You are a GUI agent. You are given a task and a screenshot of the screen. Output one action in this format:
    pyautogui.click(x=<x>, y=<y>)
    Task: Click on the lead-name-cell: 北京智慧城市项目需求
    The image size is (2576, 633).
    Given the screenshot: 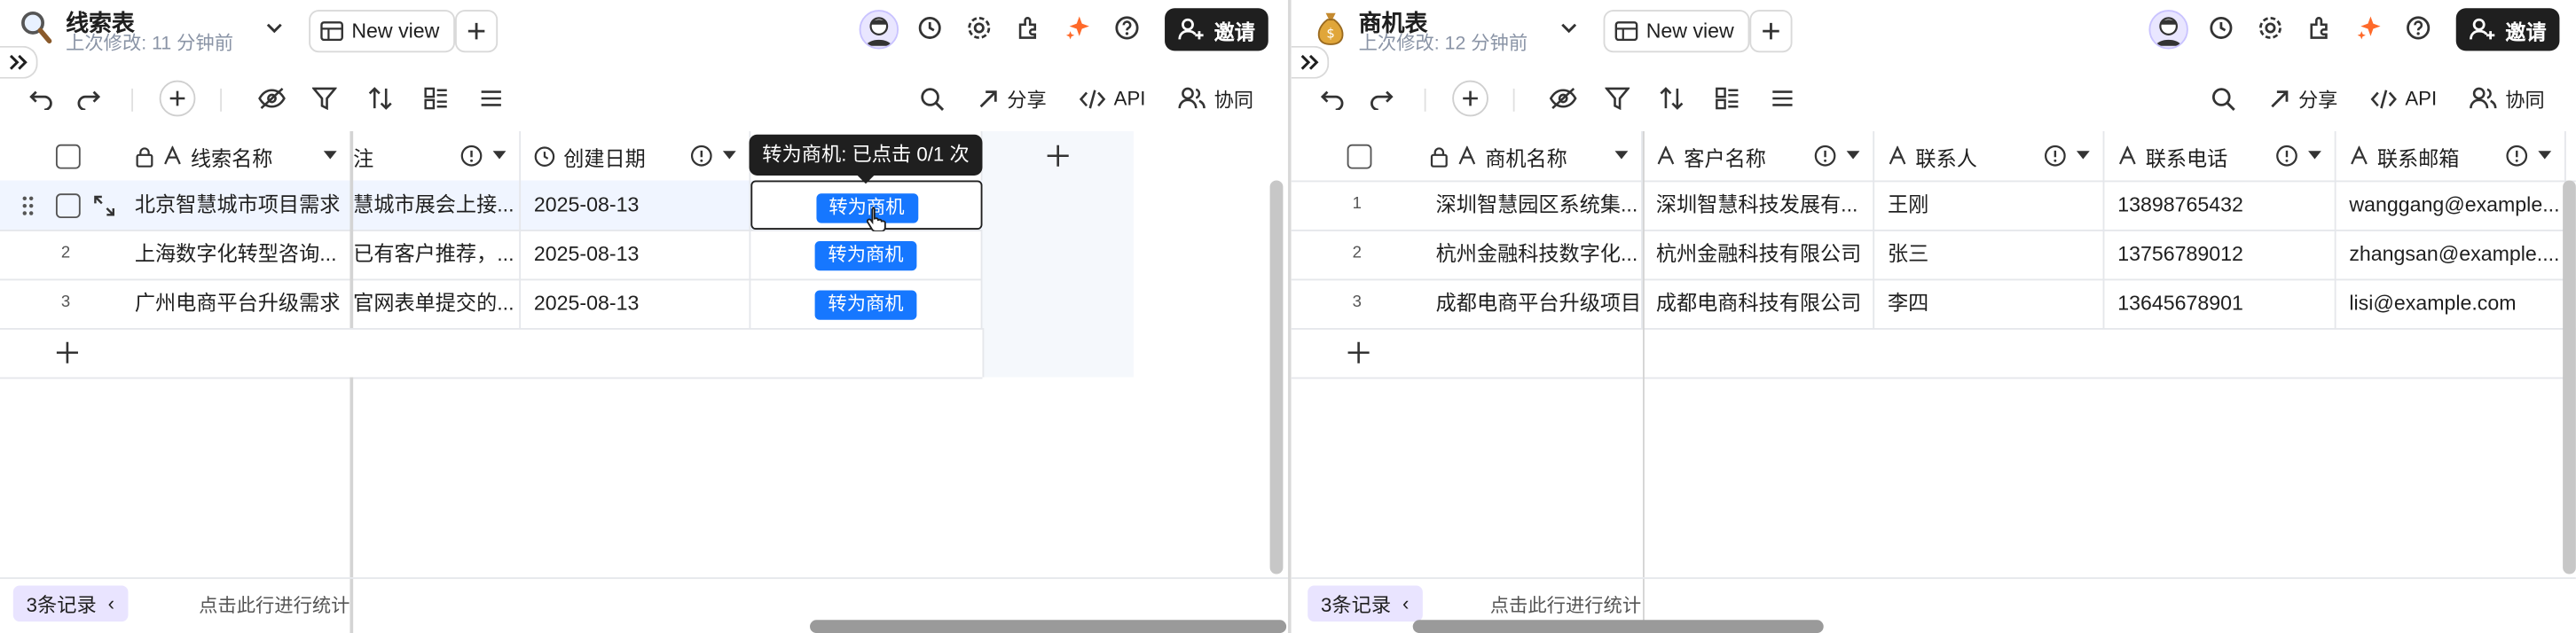 What is the action you would take?
    pyautogui.click(x=241, y=205)
    